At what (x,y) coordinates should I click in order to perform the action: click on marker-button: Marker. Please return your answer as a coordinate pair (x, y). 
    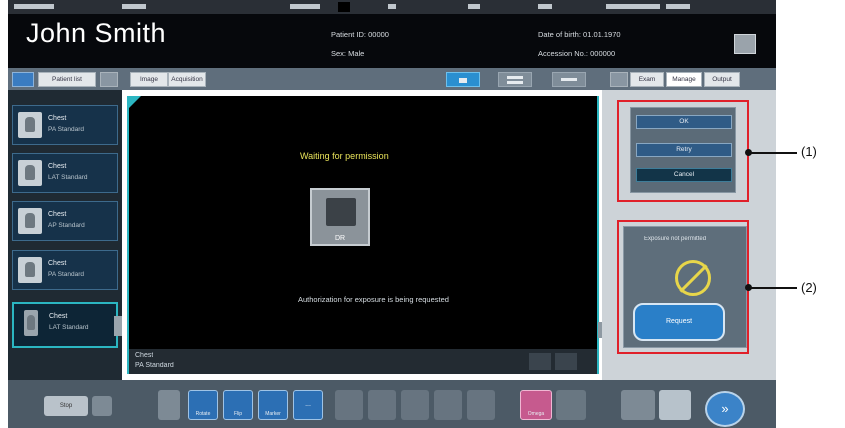
    Looking at the image, I should click on (273, 405).